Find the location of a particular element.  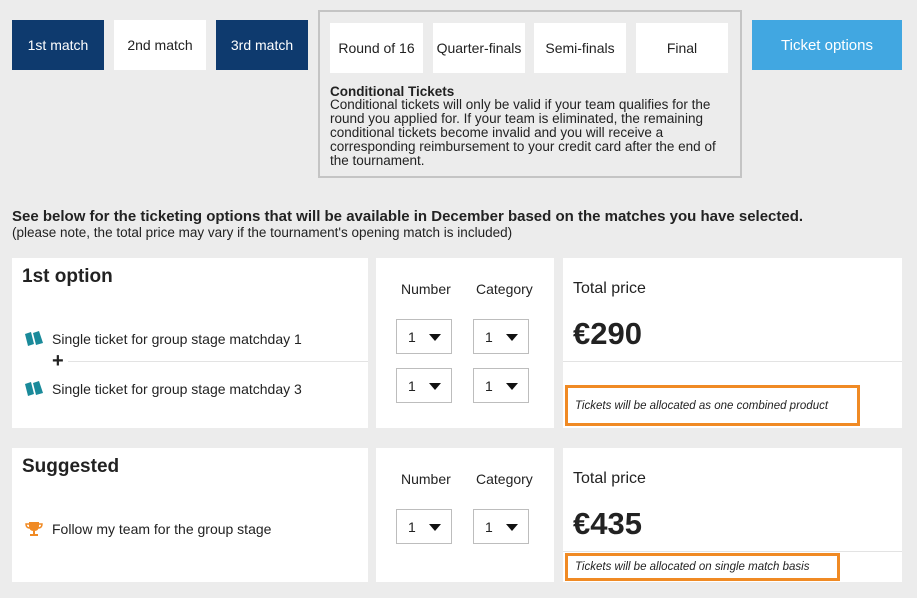

tab-2nd-match: 2nd match is located at coordinates (160, 45).